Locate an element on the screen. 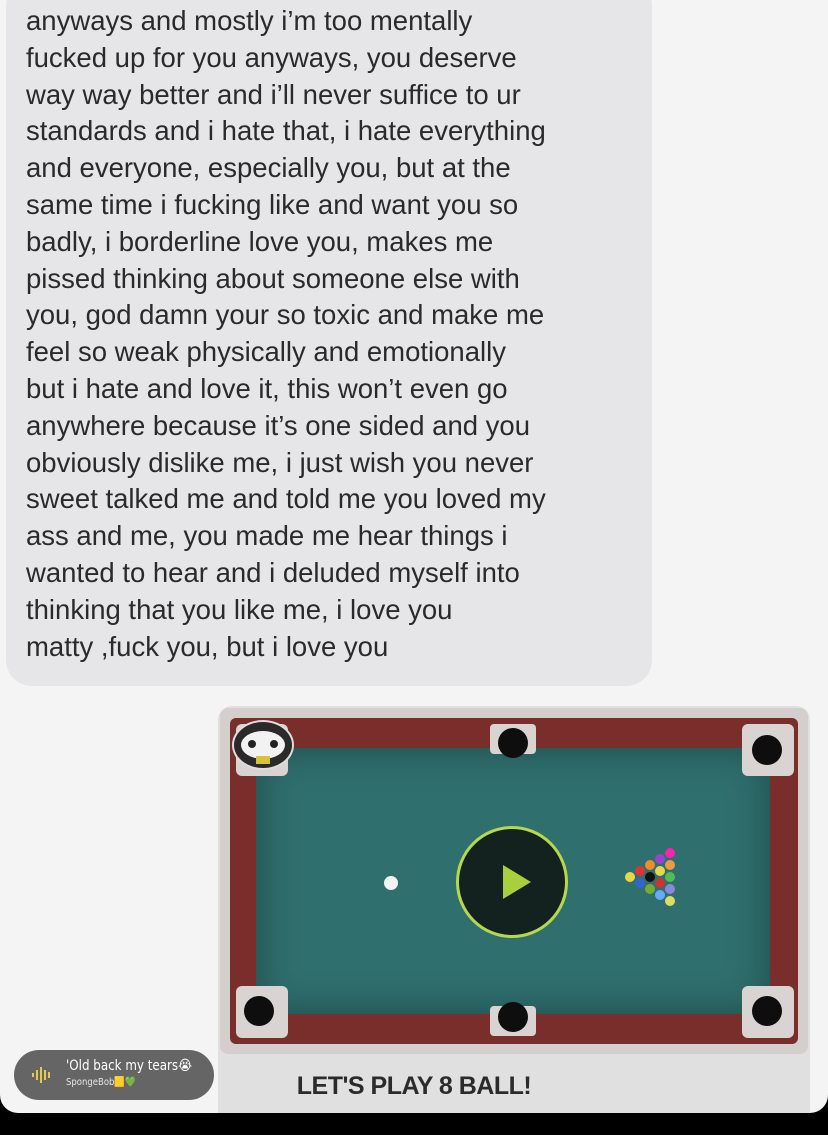  message-line: wanted to hear and i deluded myself into is located at coordinates (273, 572).